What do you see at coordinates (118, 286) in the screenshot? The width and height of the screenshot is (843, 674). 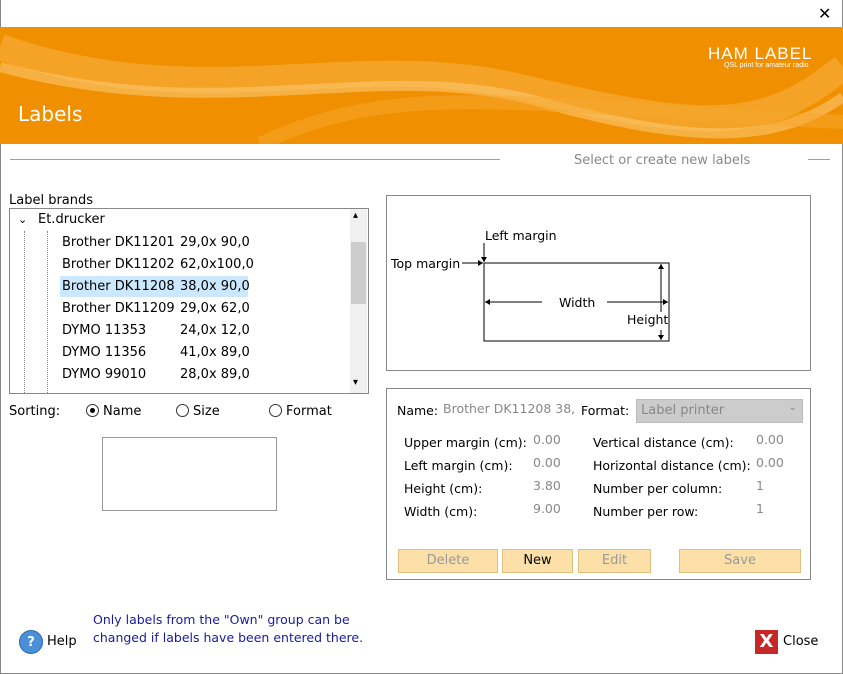 I see `item-name: Brother DK11208` at bounding box center [118, 286].